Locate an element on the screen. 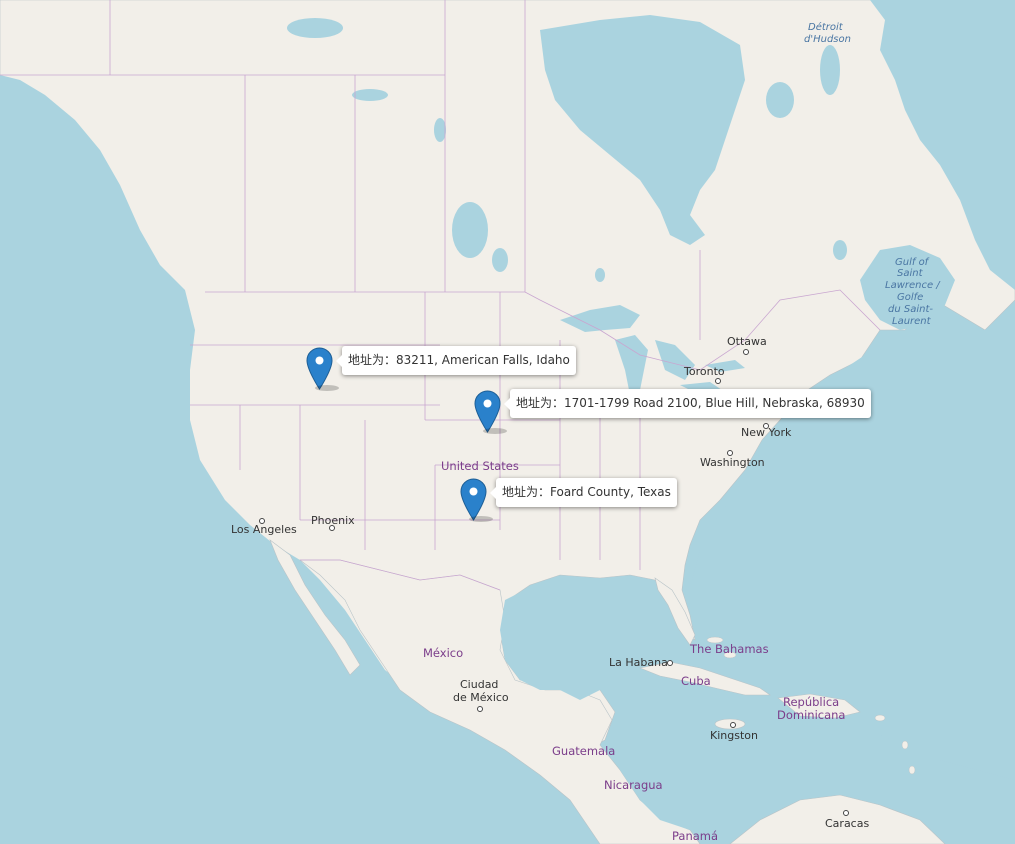 The height and width of the screenshot is (844, 1015). label-guatemala: Guatemala is located at coordinates (584, 751).